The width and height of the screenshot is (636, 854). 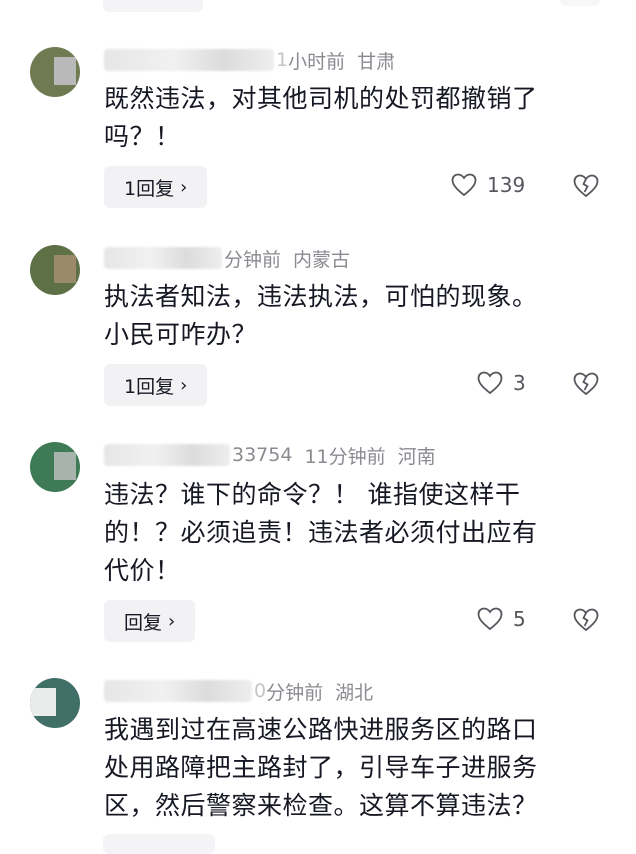 I want to click on time-prefix: 0, so click(x=260, y=691).